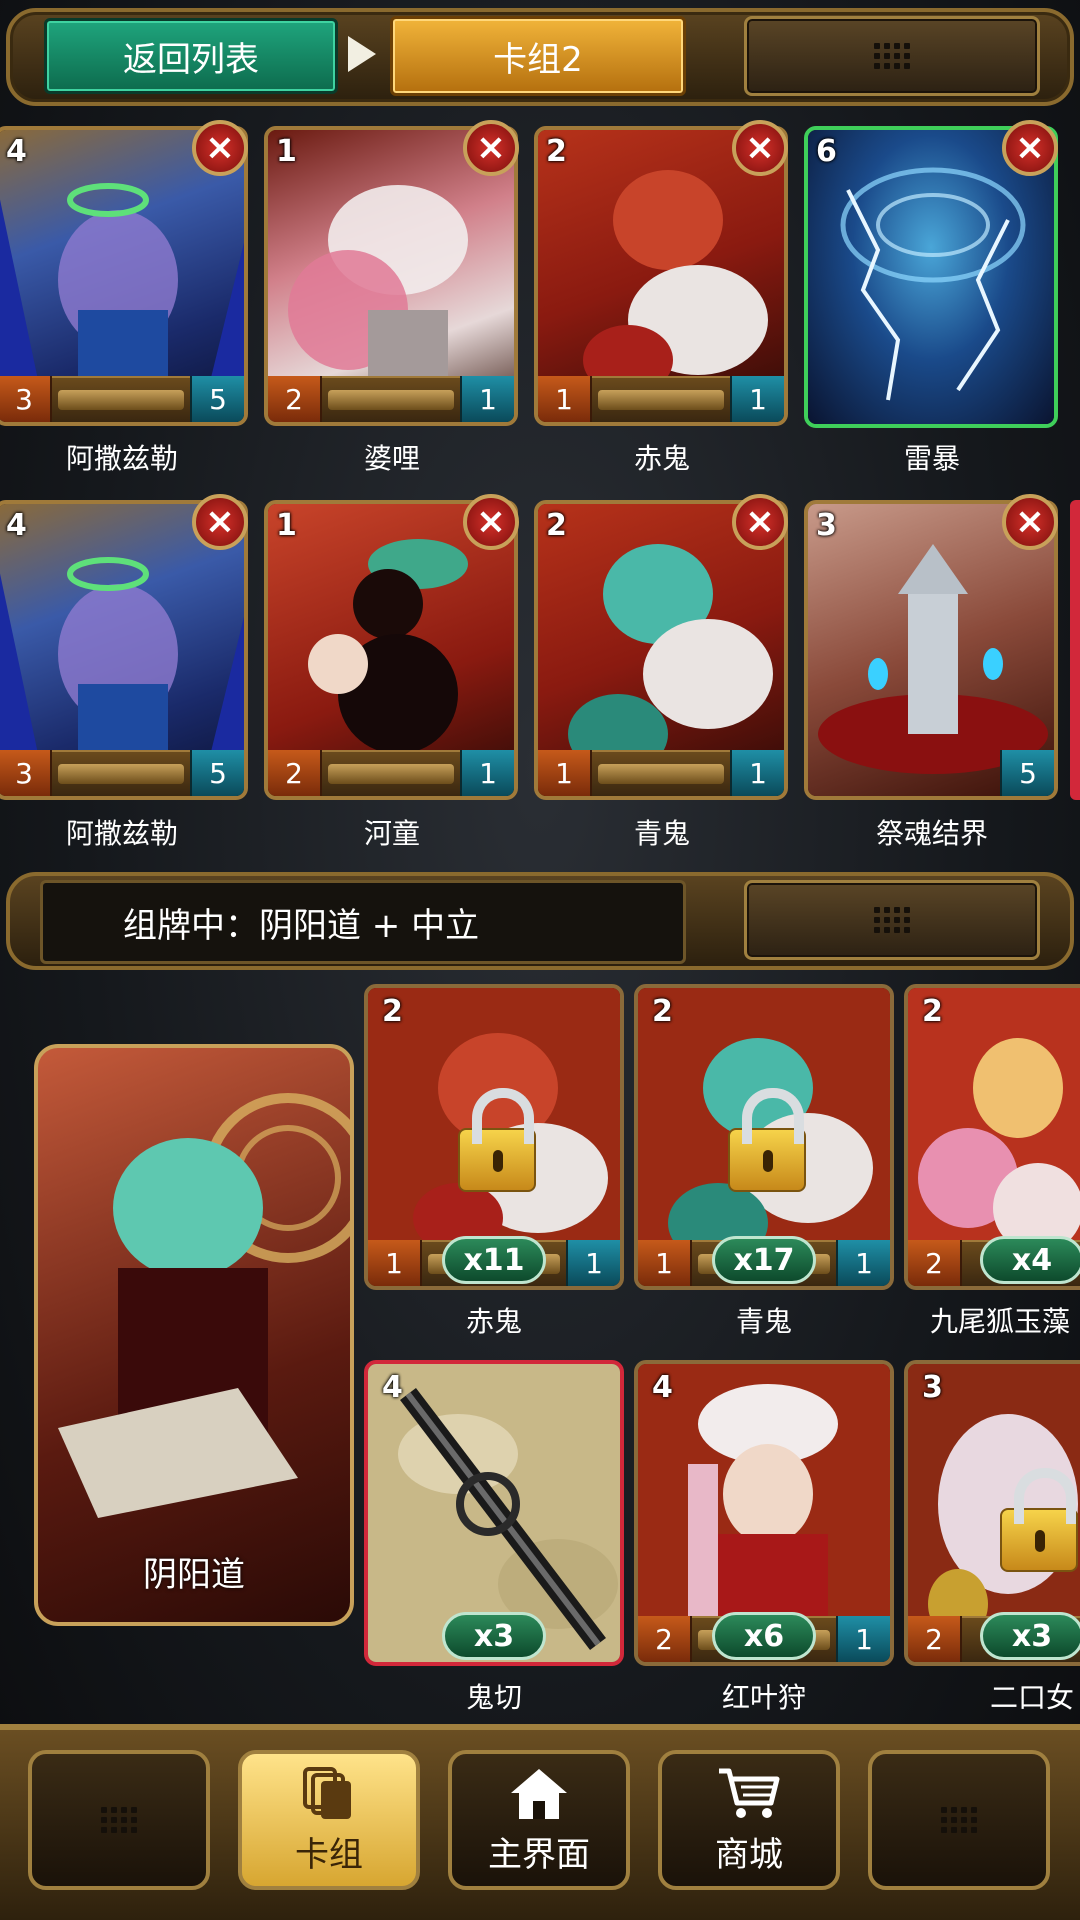  What do you see at coordinates (931, 833) in the screenshot?
I see `card-name: 祭魂结界` at bounding box center [931, 833].